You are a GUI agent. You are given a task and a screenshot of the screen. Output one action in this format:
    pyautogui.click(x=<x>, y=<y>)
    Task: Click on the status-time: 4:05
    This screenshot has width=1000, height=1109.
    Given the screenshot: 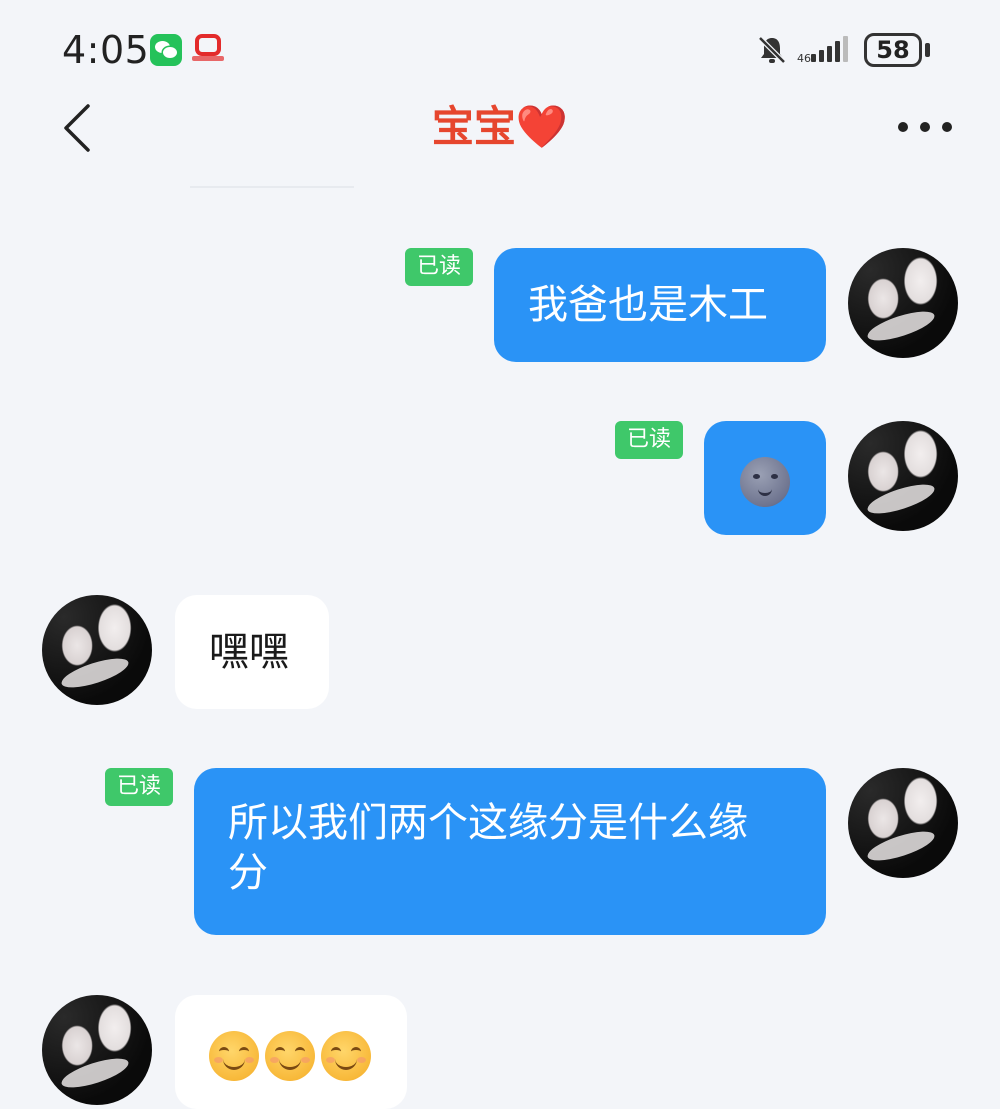 What is the action you would take?
    pyautogui.click(x=106, y=50)
    